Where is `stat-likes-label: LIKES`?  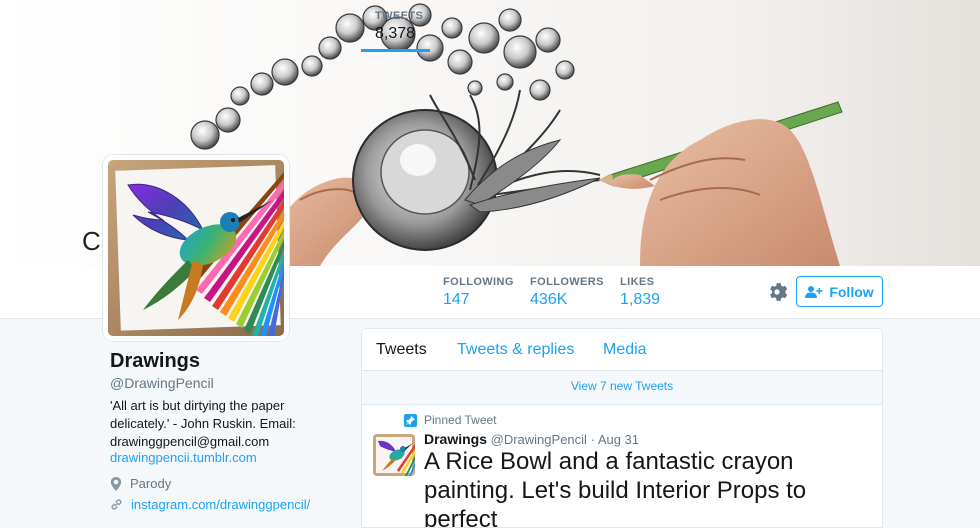
stat-likes-label: LIKES is located at coordinates (637, 282).